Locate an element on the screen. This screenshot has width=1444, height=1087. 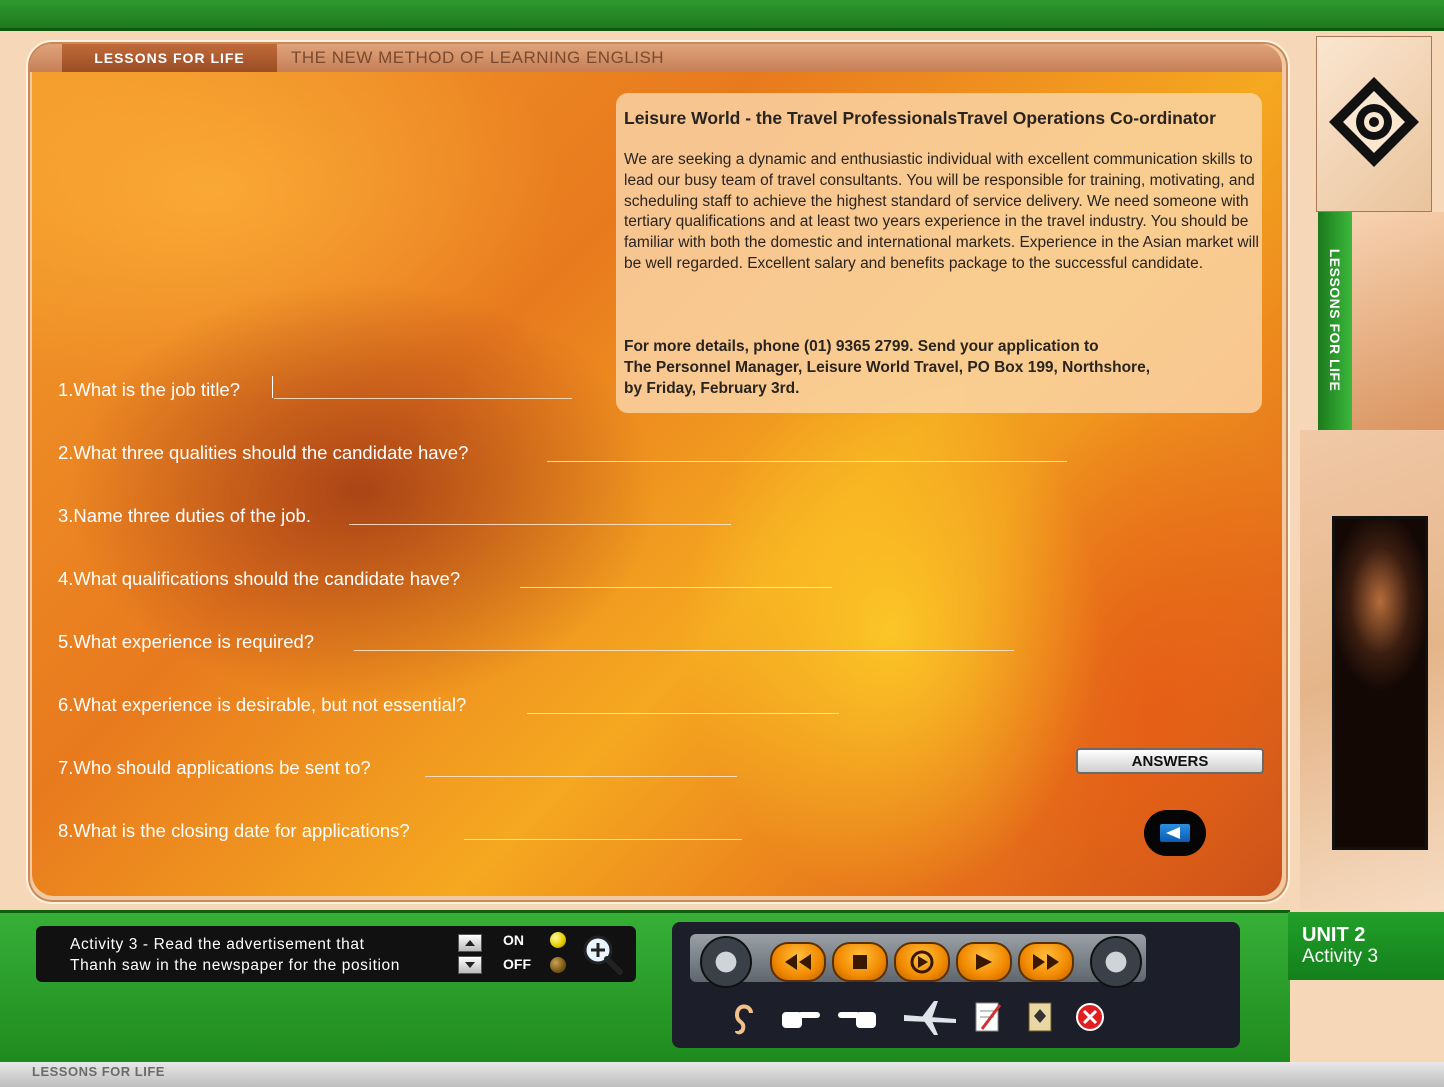
off-indicator-icon is located at coordinates (558, 965).